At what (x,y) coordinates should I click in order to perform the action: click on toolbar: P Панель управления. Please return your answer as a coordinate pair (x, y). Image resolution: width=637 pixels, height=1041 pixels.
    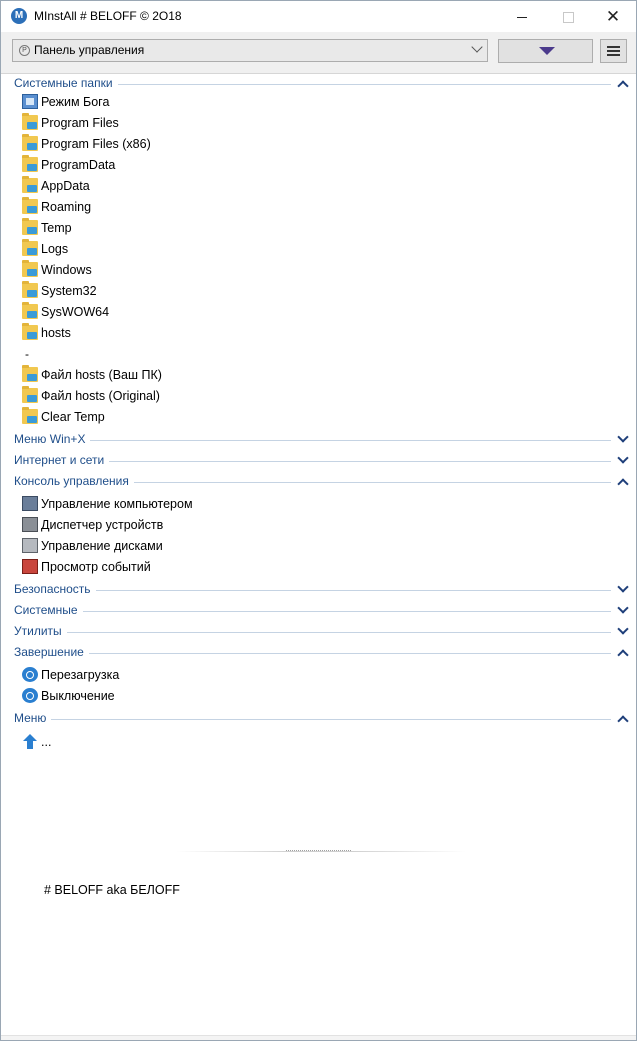
    Looking at the image, I should click on (318, 53).